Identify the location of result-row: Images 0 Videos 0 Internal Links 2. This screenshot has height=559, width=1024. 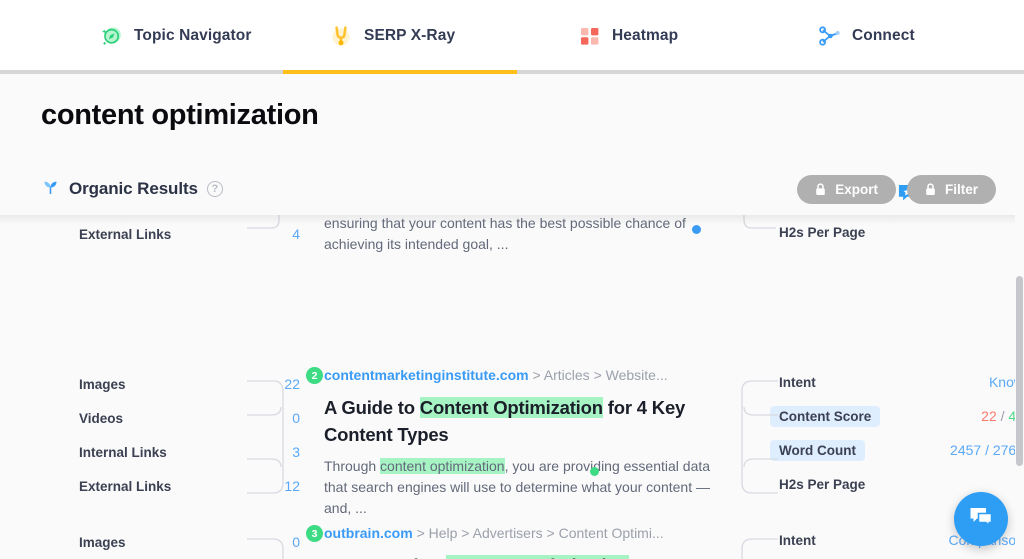
(512, 518).